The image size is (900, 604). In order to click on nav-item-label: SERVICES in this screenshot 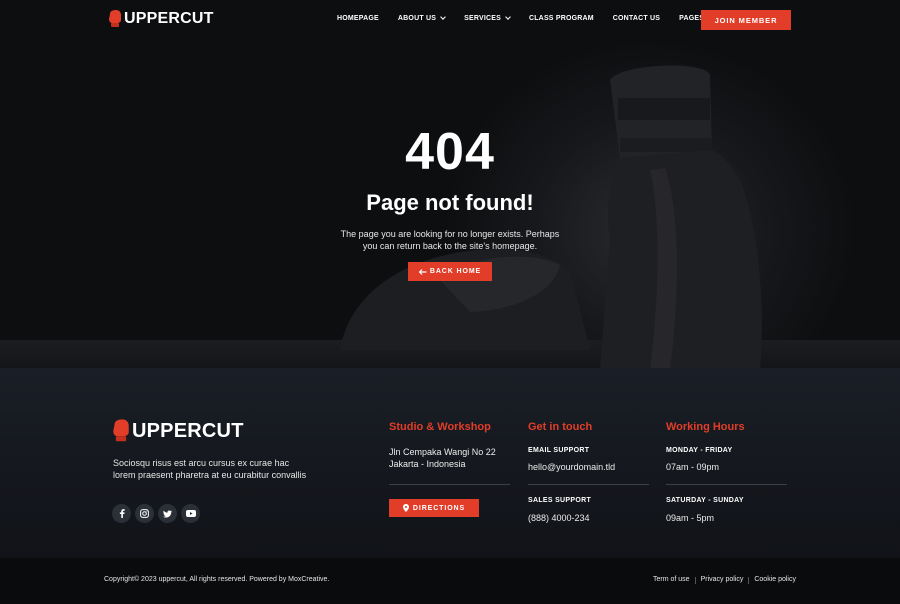, I will do `click(482, 18)`.